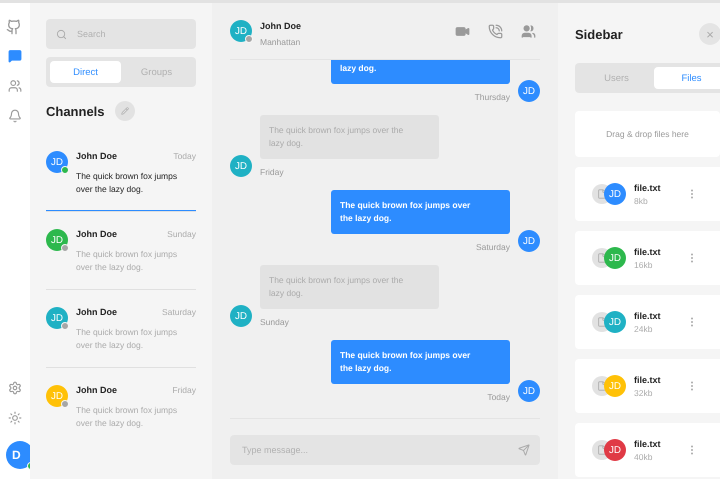  Describe the element at coordinates (647, 258) in the screenshot. I see `file-card: JD file.txt 16kb` at that location.